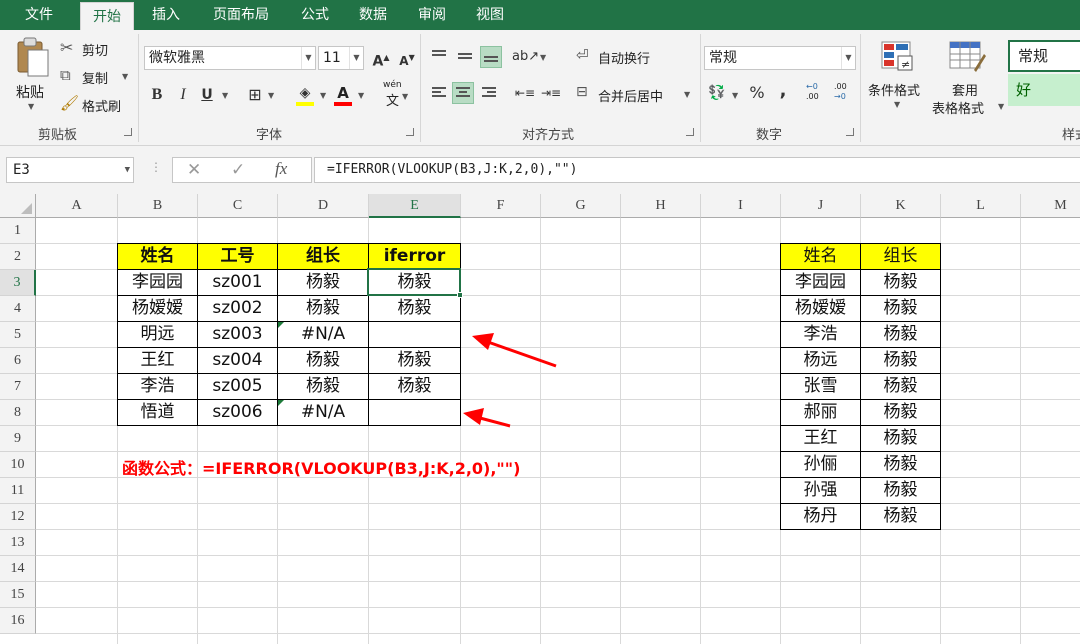  Describe the element at coordinates (237, 334) in the screenshot. I see `left-table-cell: sz003` at that location.